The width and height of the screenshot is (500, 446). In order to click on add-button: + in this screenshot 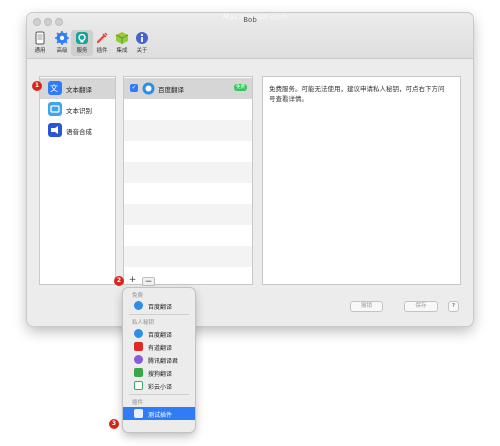, I will do `click(132, 280)`.